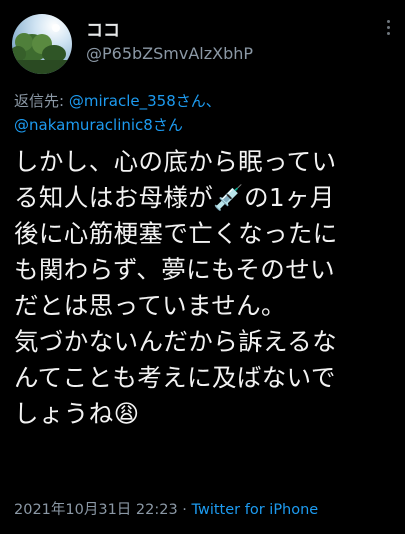  I want to click on more-options-button, so click(388, 27).